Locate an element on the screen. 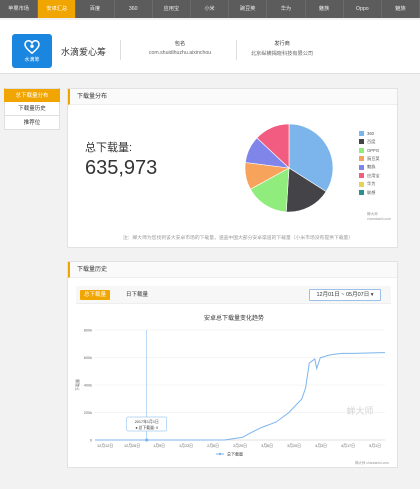  legend-label: 联想 is located at coordinates (371, 192).